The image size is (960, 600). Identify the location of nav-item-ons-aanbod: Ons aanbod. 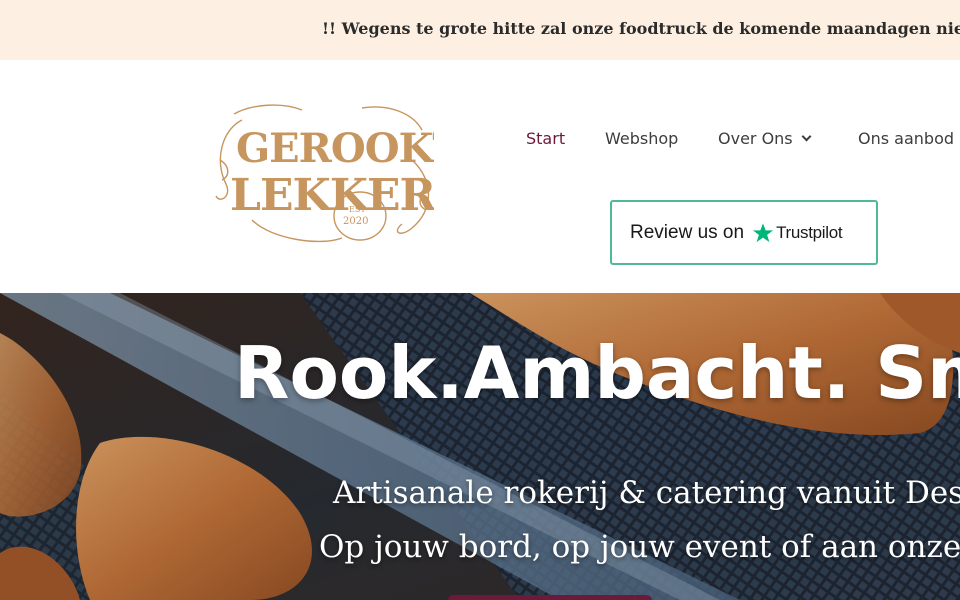
(906, 138).